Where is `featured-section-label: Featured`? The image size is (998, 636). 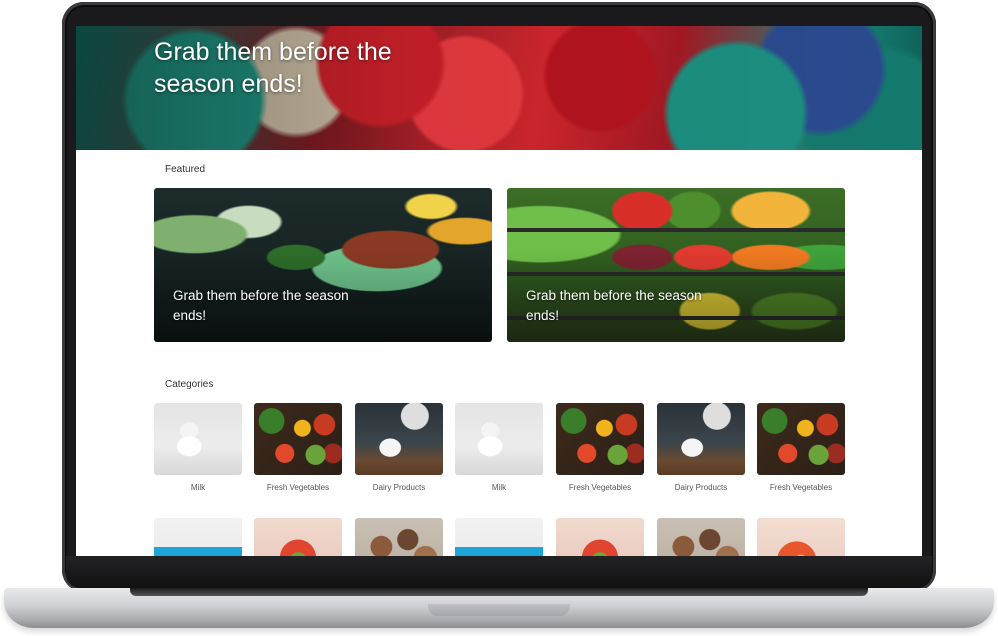
featured-section-label: Featured is located at coordinates (185, 169).